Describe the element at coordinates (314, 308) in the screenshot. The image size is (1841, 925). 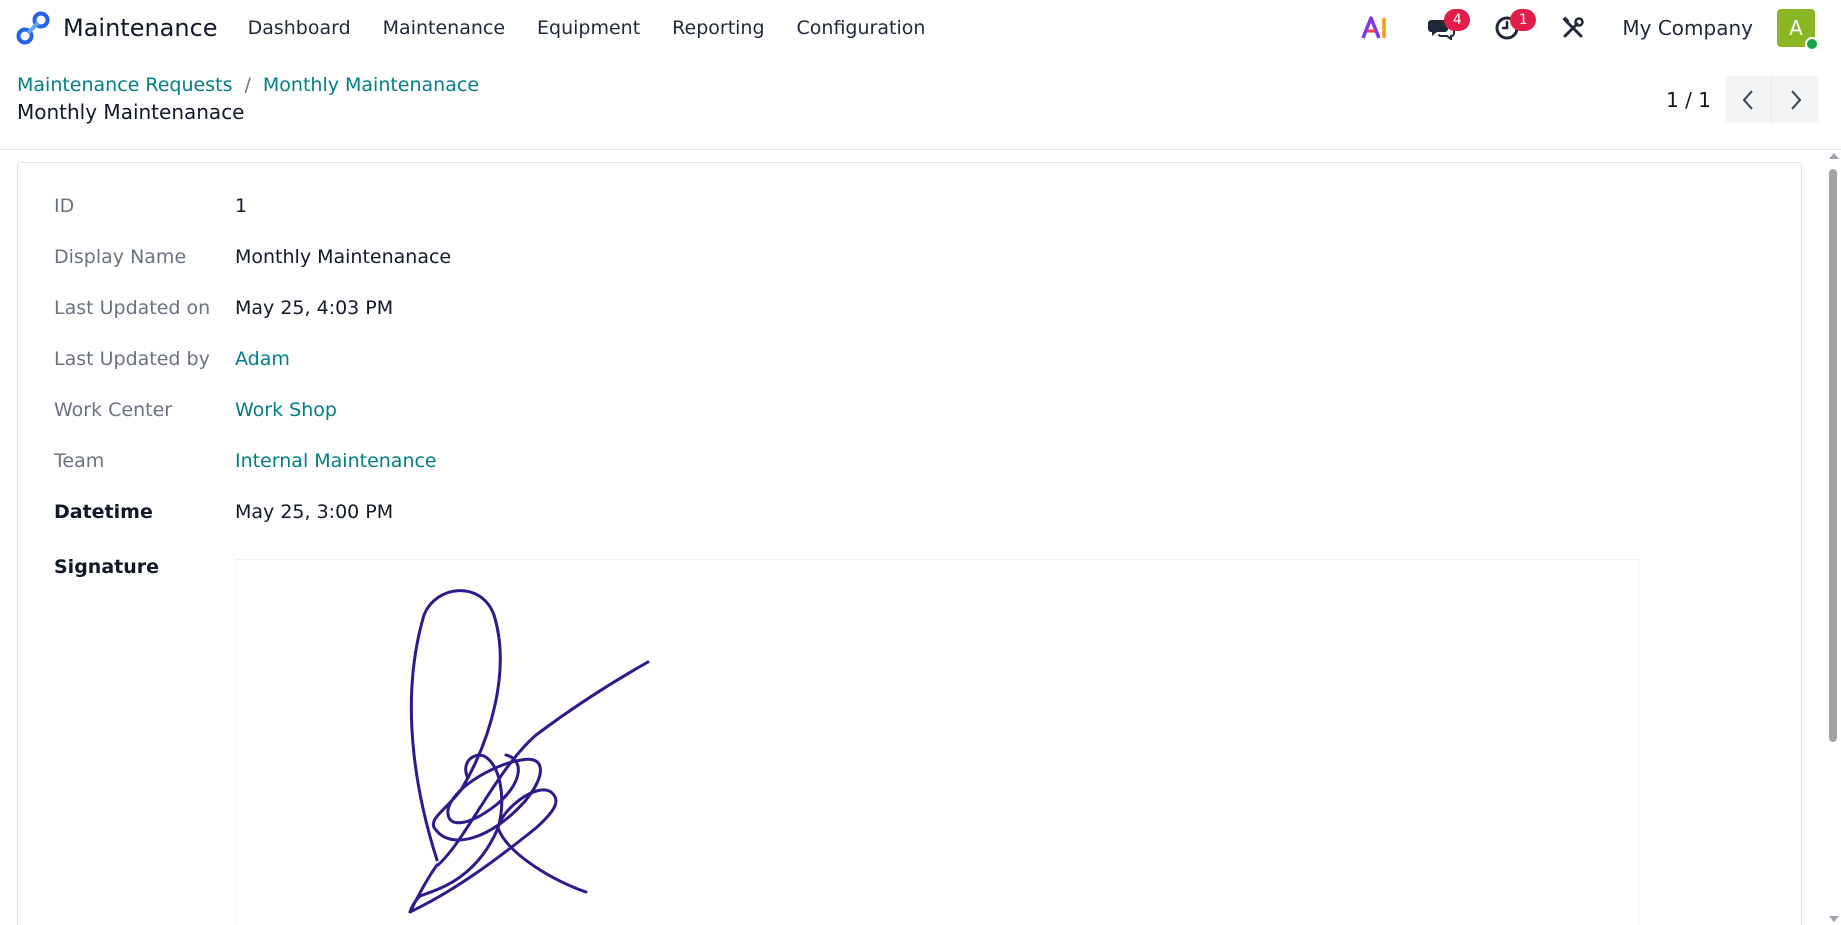
I see `field-value-last-updated-on: May 25, 4:03 PM` at that location.